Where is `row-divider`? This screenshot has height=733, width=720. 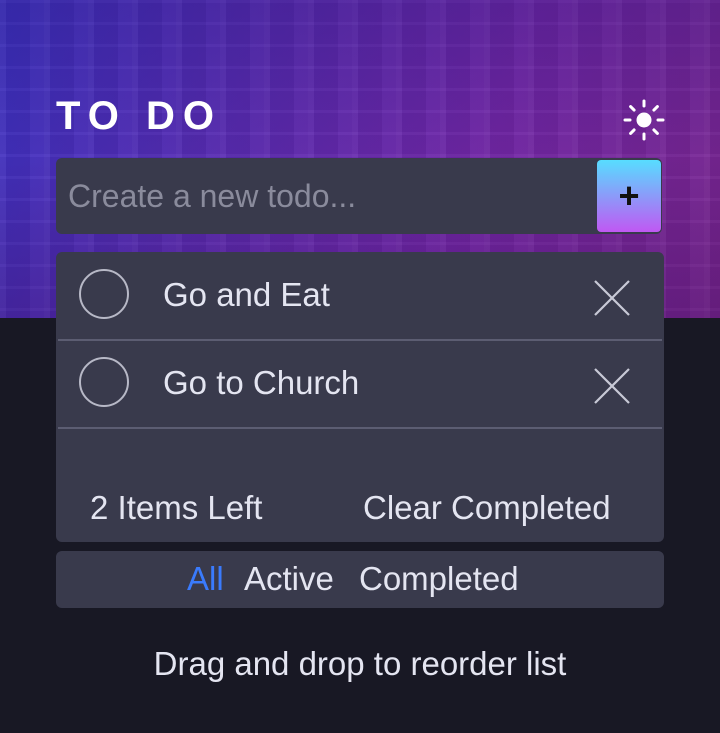
row-divider is located at coordinates (360, 428).